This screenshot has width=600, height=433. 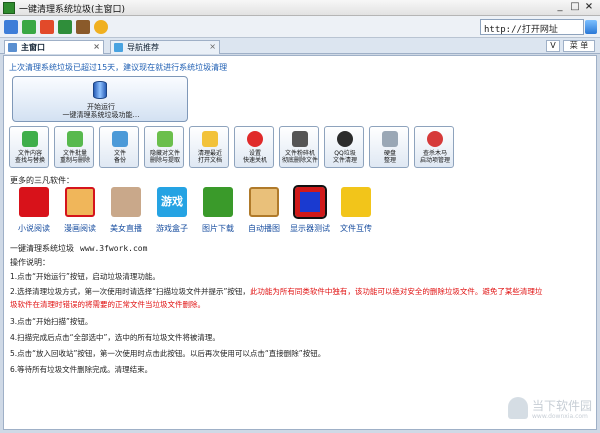 I want to click on app-comic-reader: 漫画阅读, so click(x=80, y=213).